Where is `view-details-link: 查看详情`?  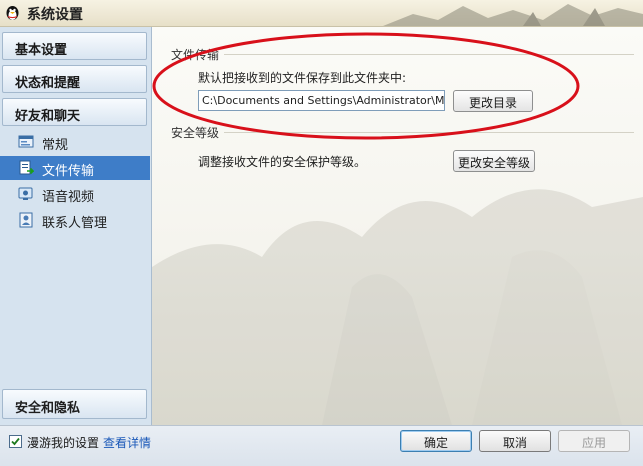
view-details-link: 查看详情 is located at coordinates (127, 442).